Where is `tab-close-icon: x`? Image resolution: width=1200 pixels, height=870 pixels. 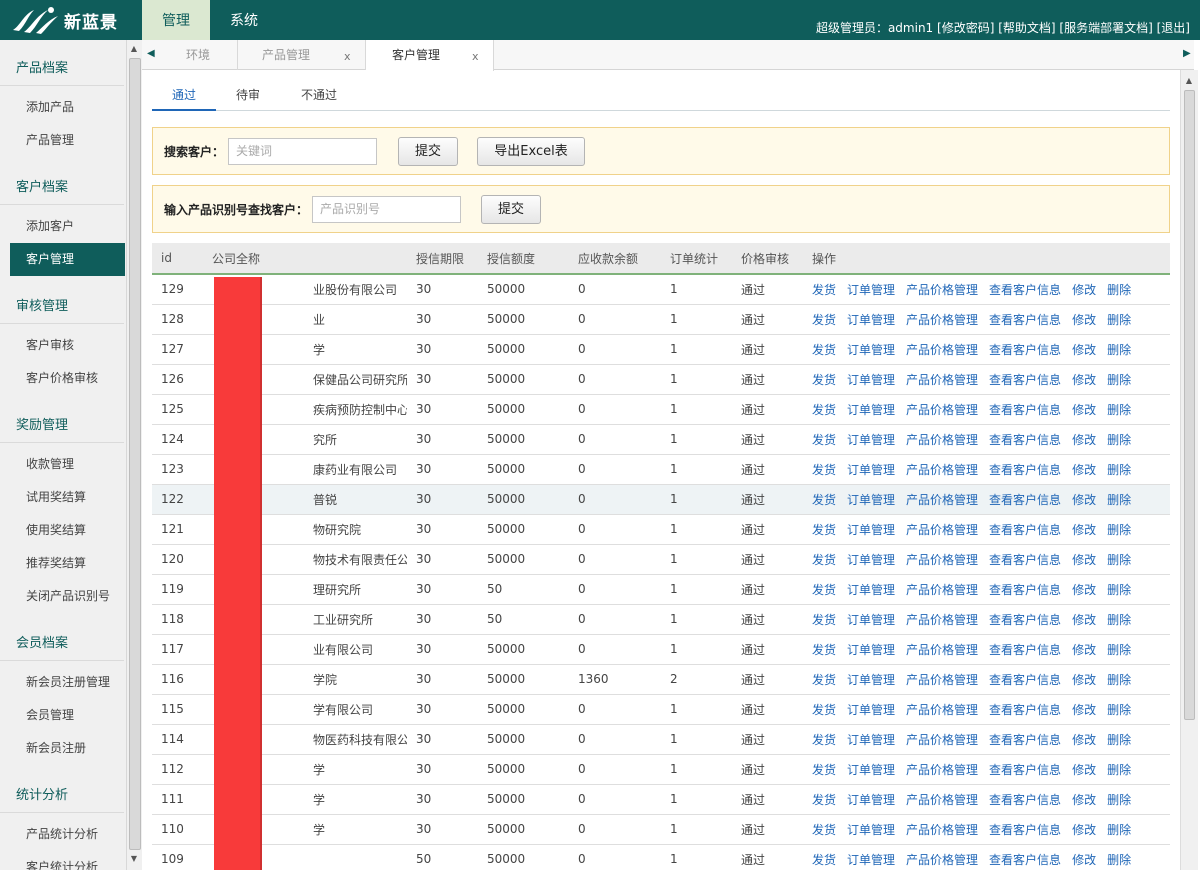
tab-close-icon: x is located at coordinates (475, 57).